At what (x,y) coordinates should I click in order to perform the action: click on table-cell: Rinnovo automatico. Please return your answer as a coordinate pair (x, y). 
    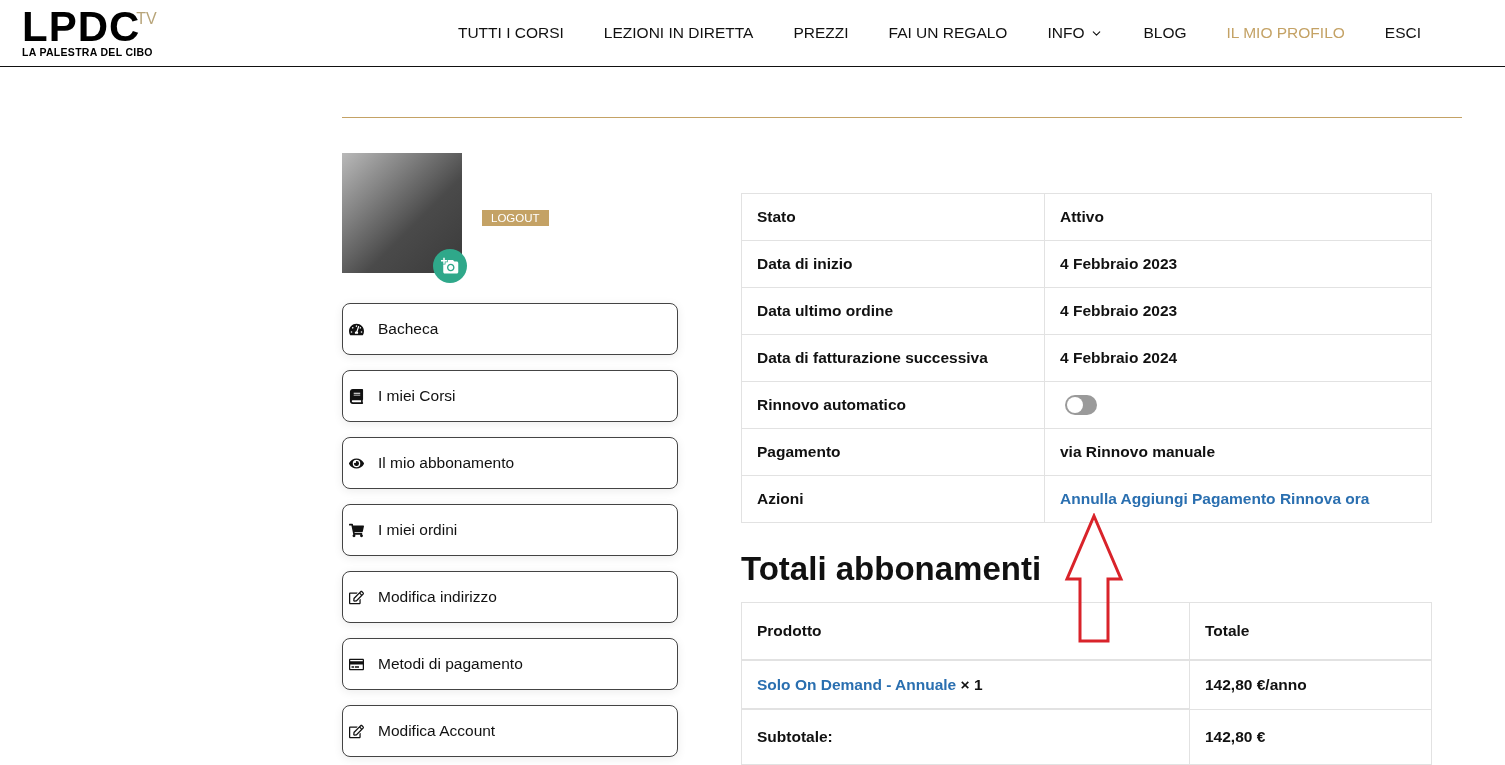
    Looking at the image, I should click on (893, 405).